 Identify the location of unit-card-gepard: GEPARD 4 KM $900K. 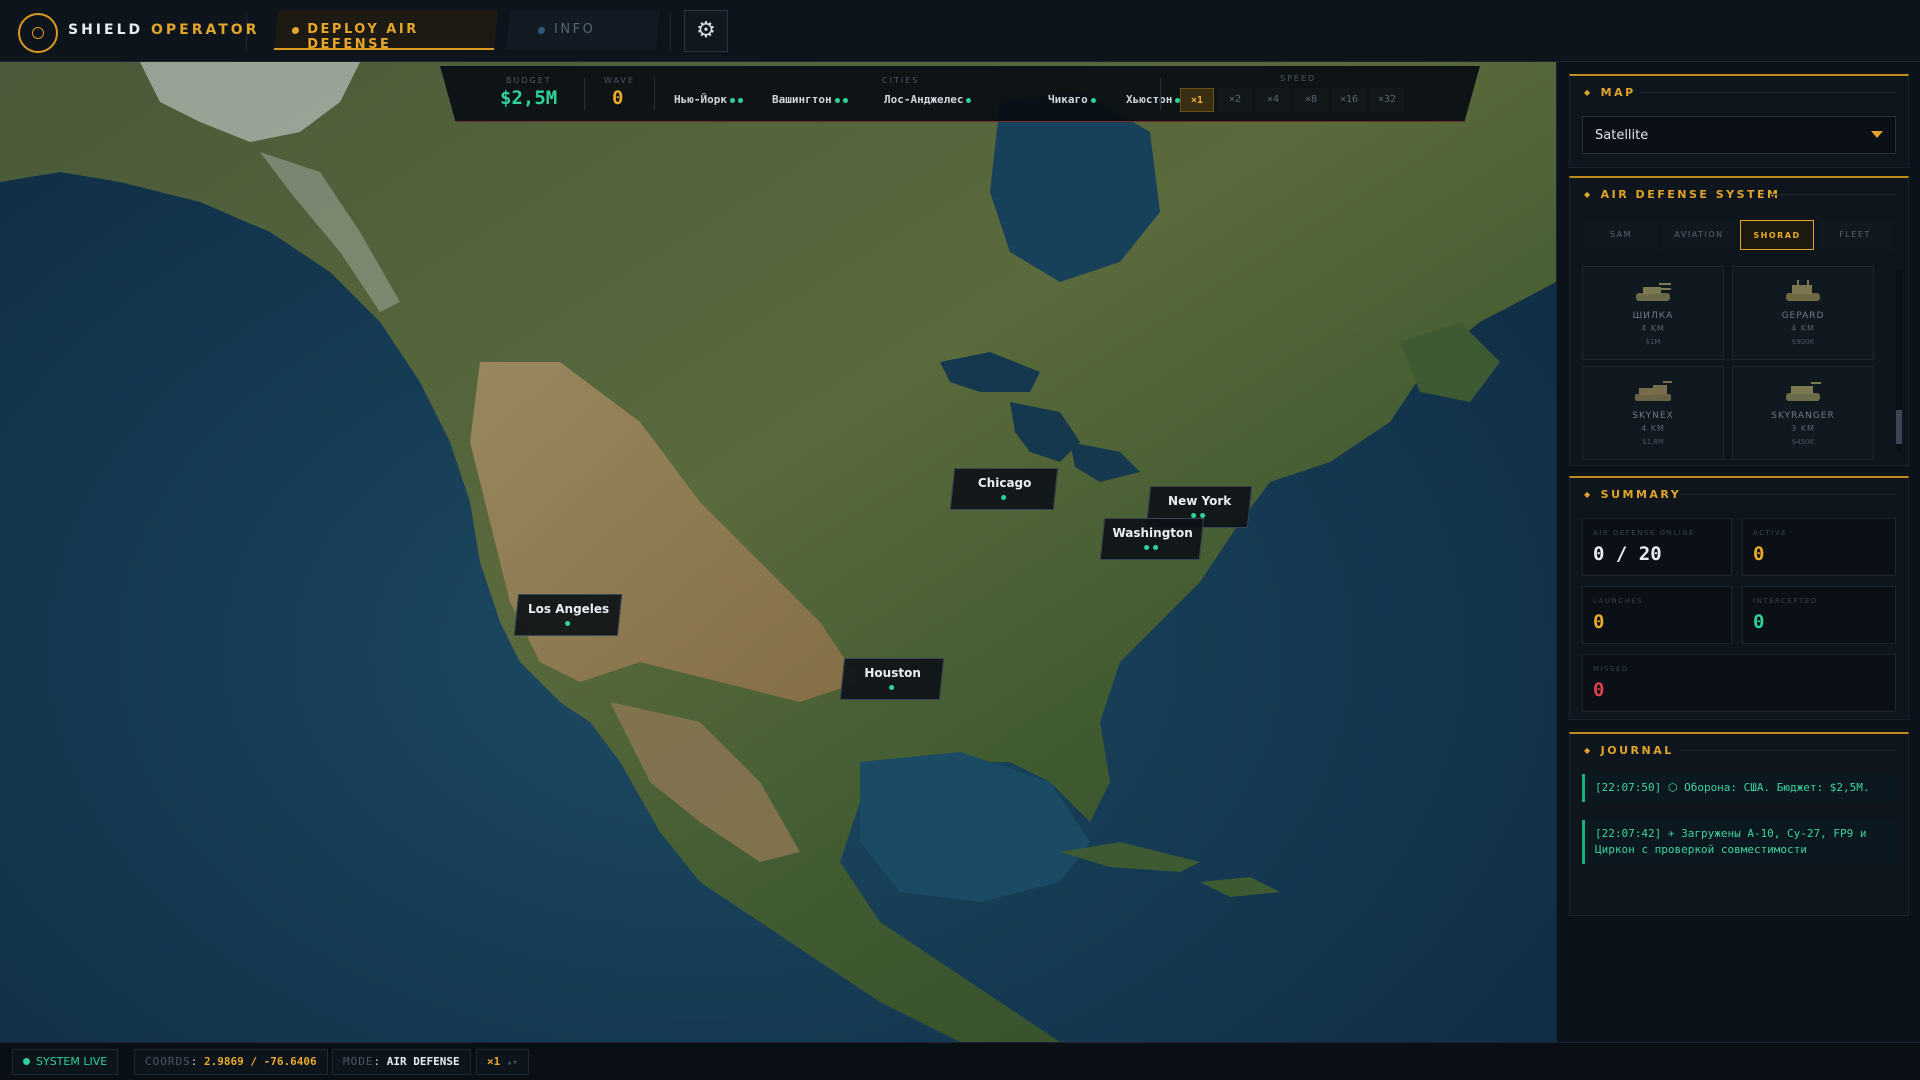
(1803, 313).